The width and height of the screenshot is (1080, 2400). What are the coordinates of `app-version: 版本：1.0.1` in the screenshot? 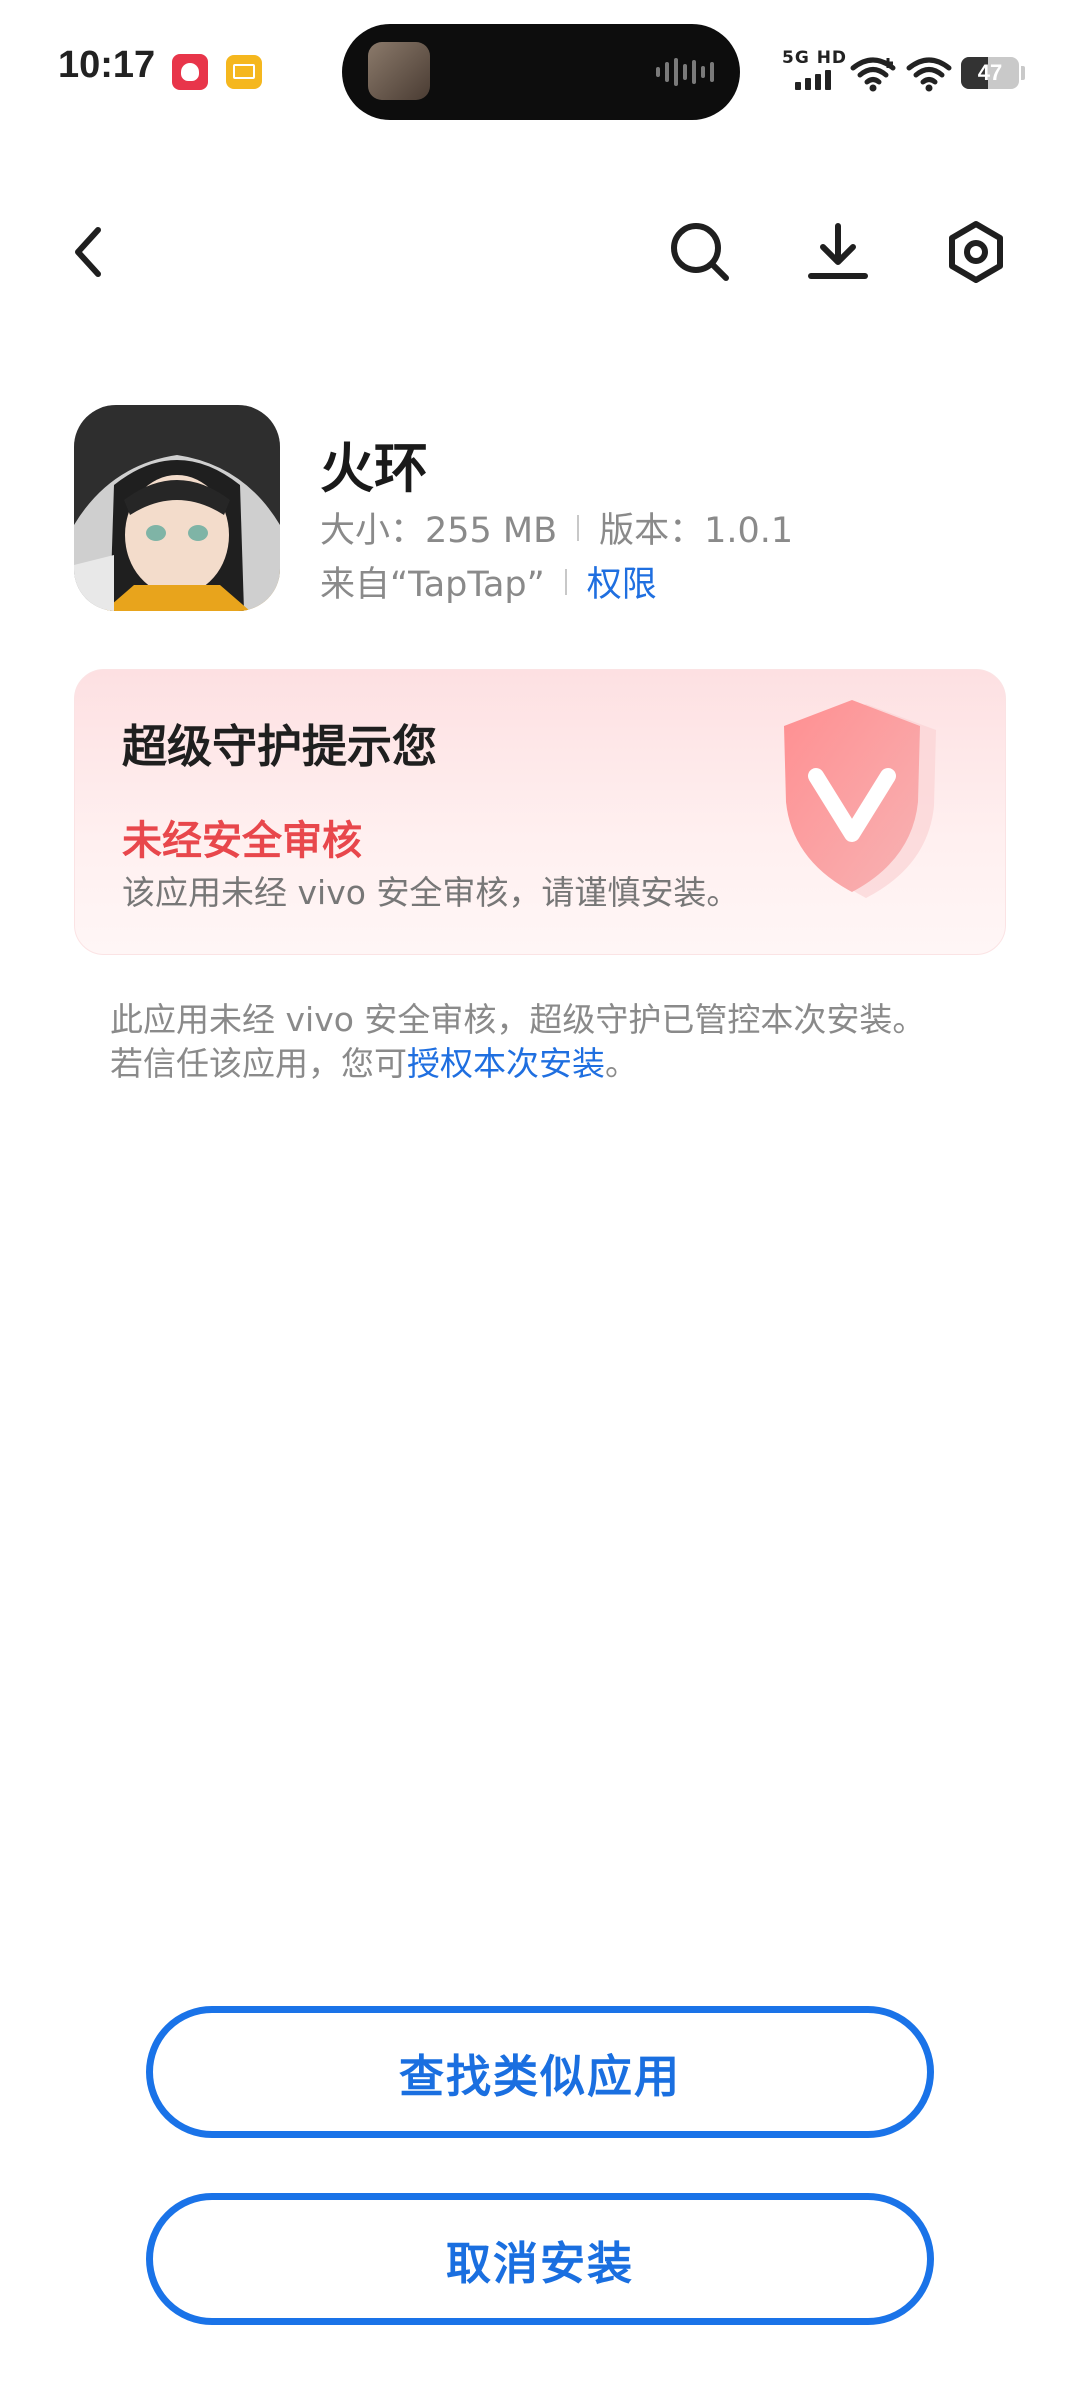 It's located at (696, 531).